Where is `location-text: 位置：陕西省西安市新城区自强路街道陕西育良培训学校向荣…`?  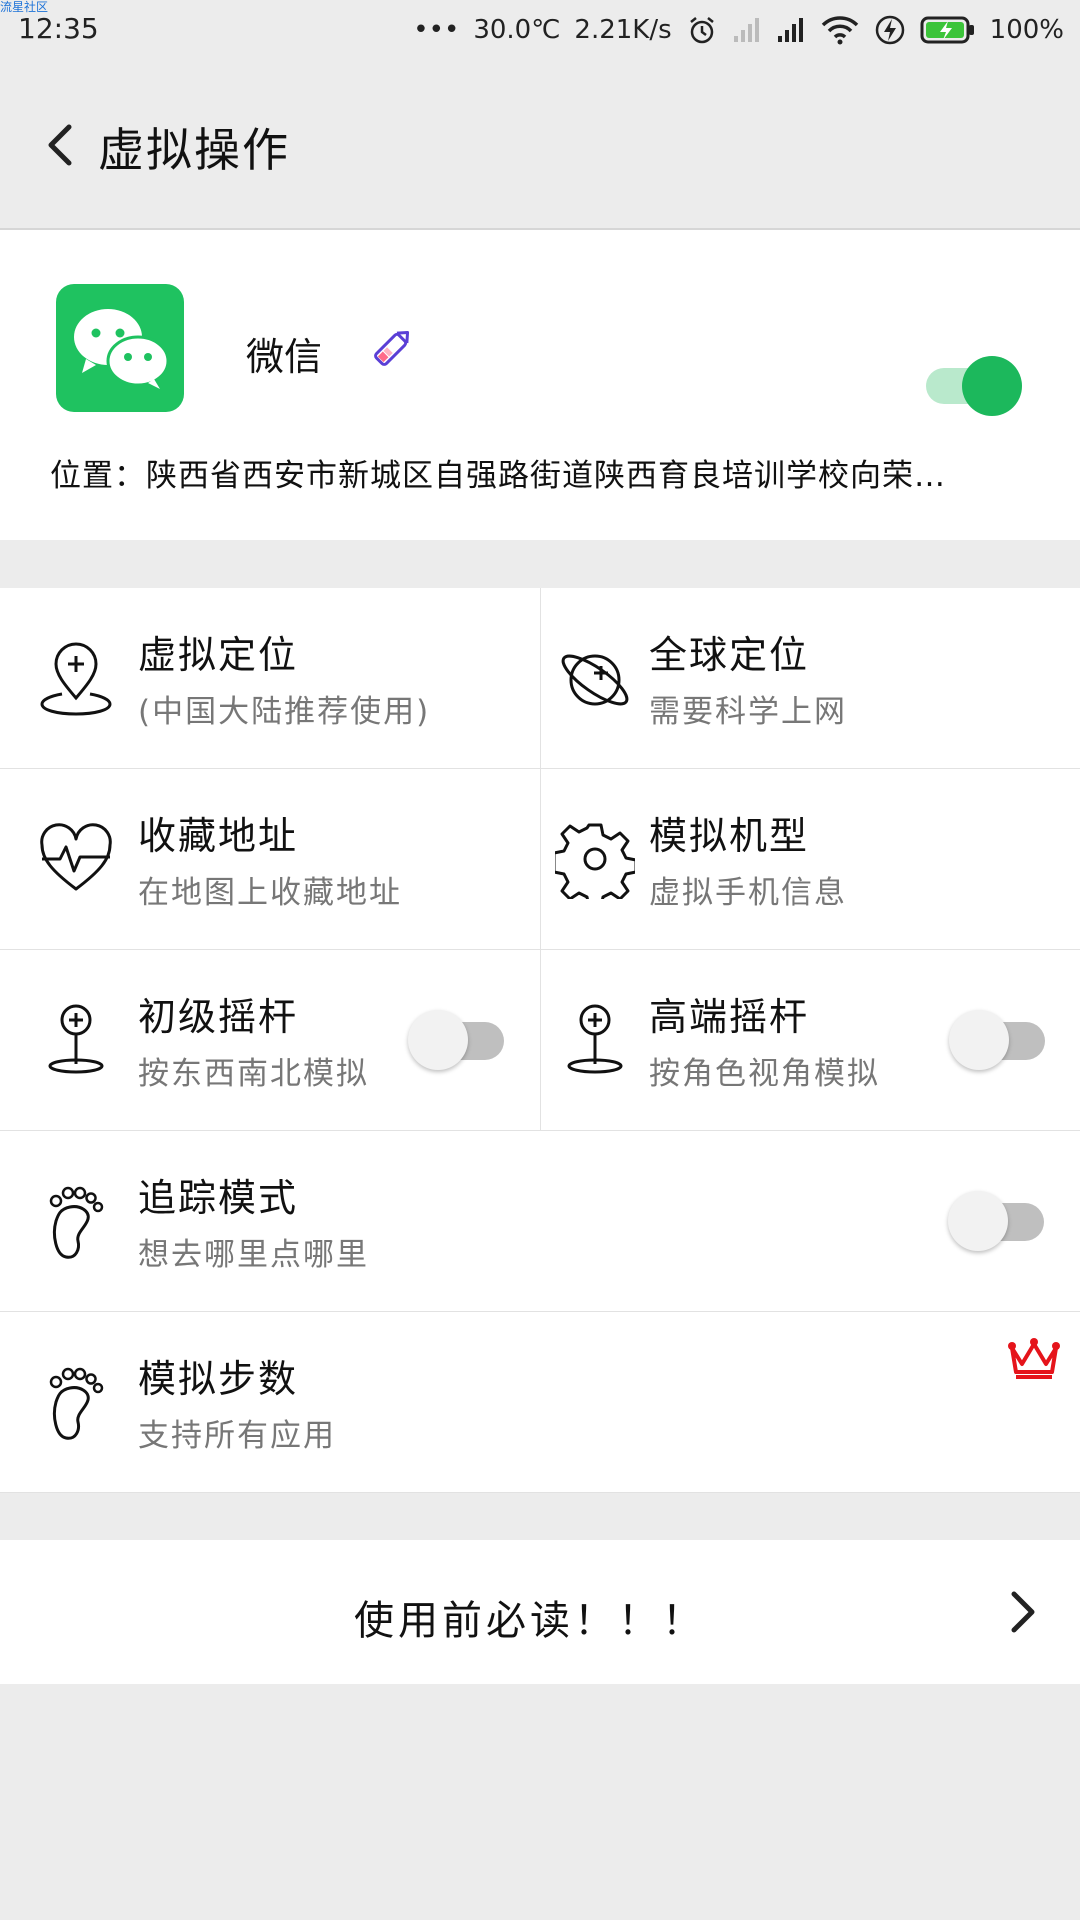 location-text: 位置：陕西省西安市新城区自强路街道陕西育良培训学校向荣… is located at coordinates (498, 476).